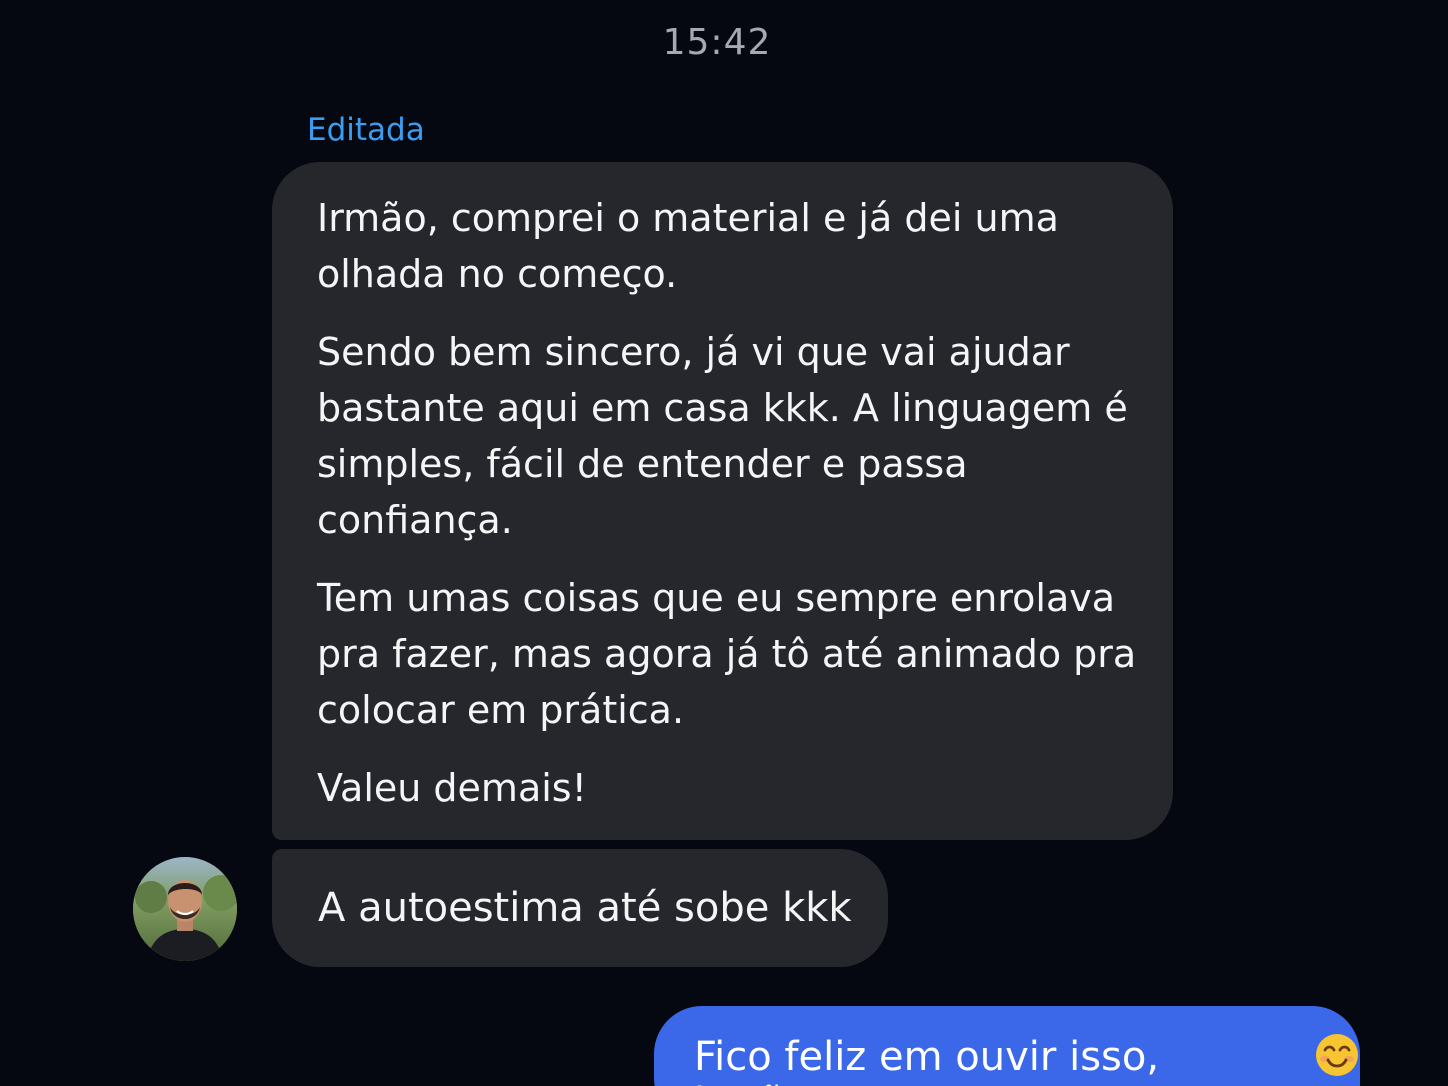  I want to click on smiling-face-emoji-icon, so click(1337, 1055).